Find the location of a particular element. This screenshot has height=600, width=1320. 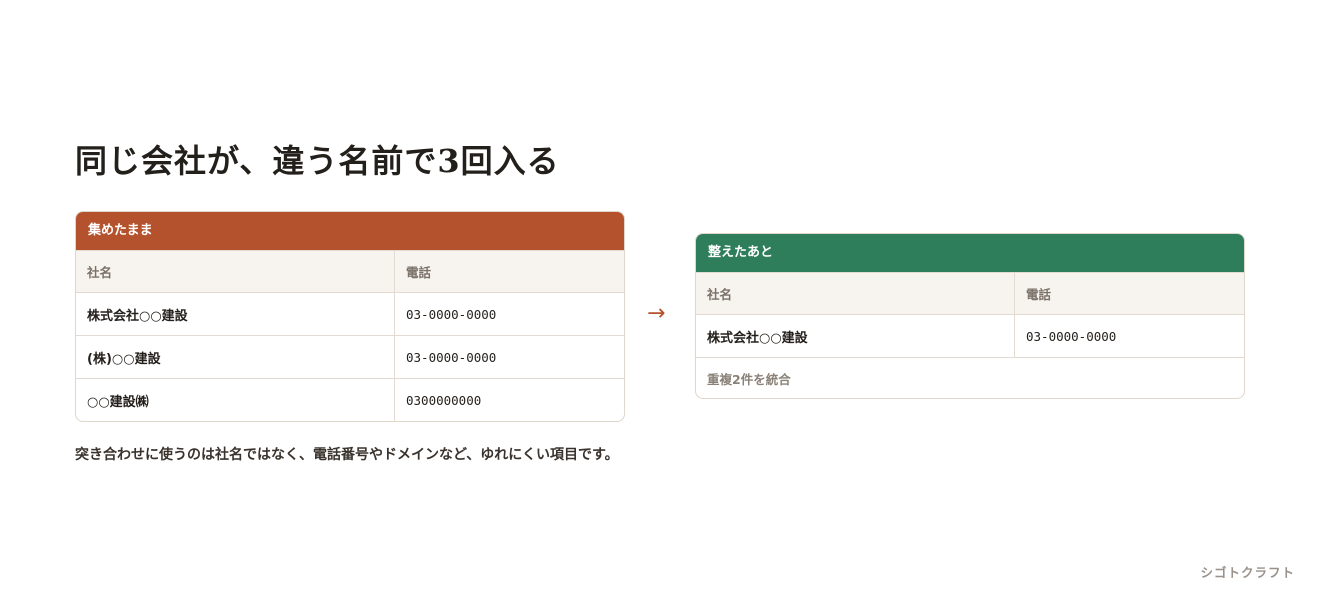

right-arrow-icon: → is located at coordinates (656, 313).